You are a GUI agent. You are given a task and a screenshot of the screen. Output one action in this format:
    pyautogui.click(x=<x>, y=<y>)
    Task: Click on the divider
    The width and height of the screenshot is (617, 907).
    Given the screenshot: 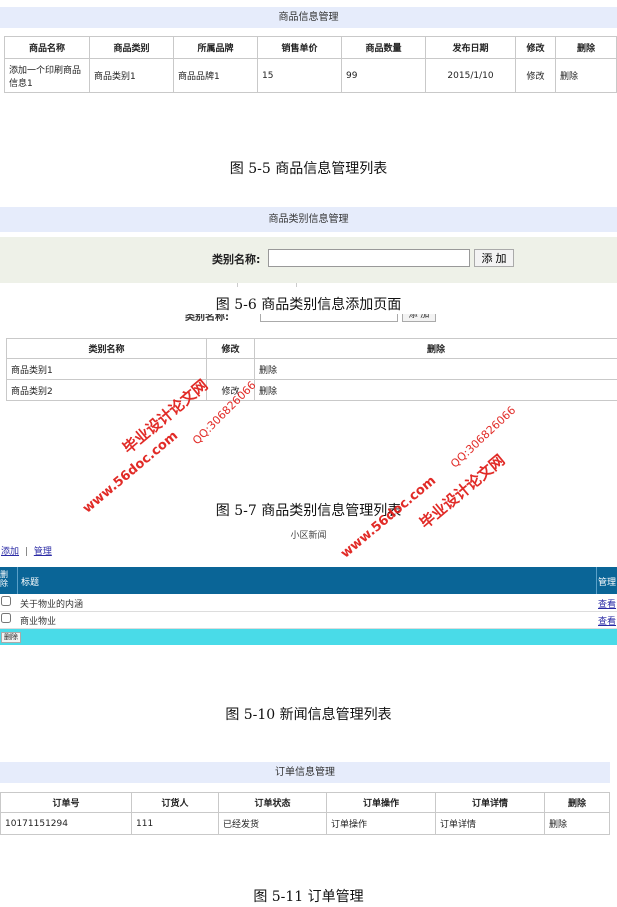 What is the action you would take?
    pyautogui.click(x=267, y=285)
    